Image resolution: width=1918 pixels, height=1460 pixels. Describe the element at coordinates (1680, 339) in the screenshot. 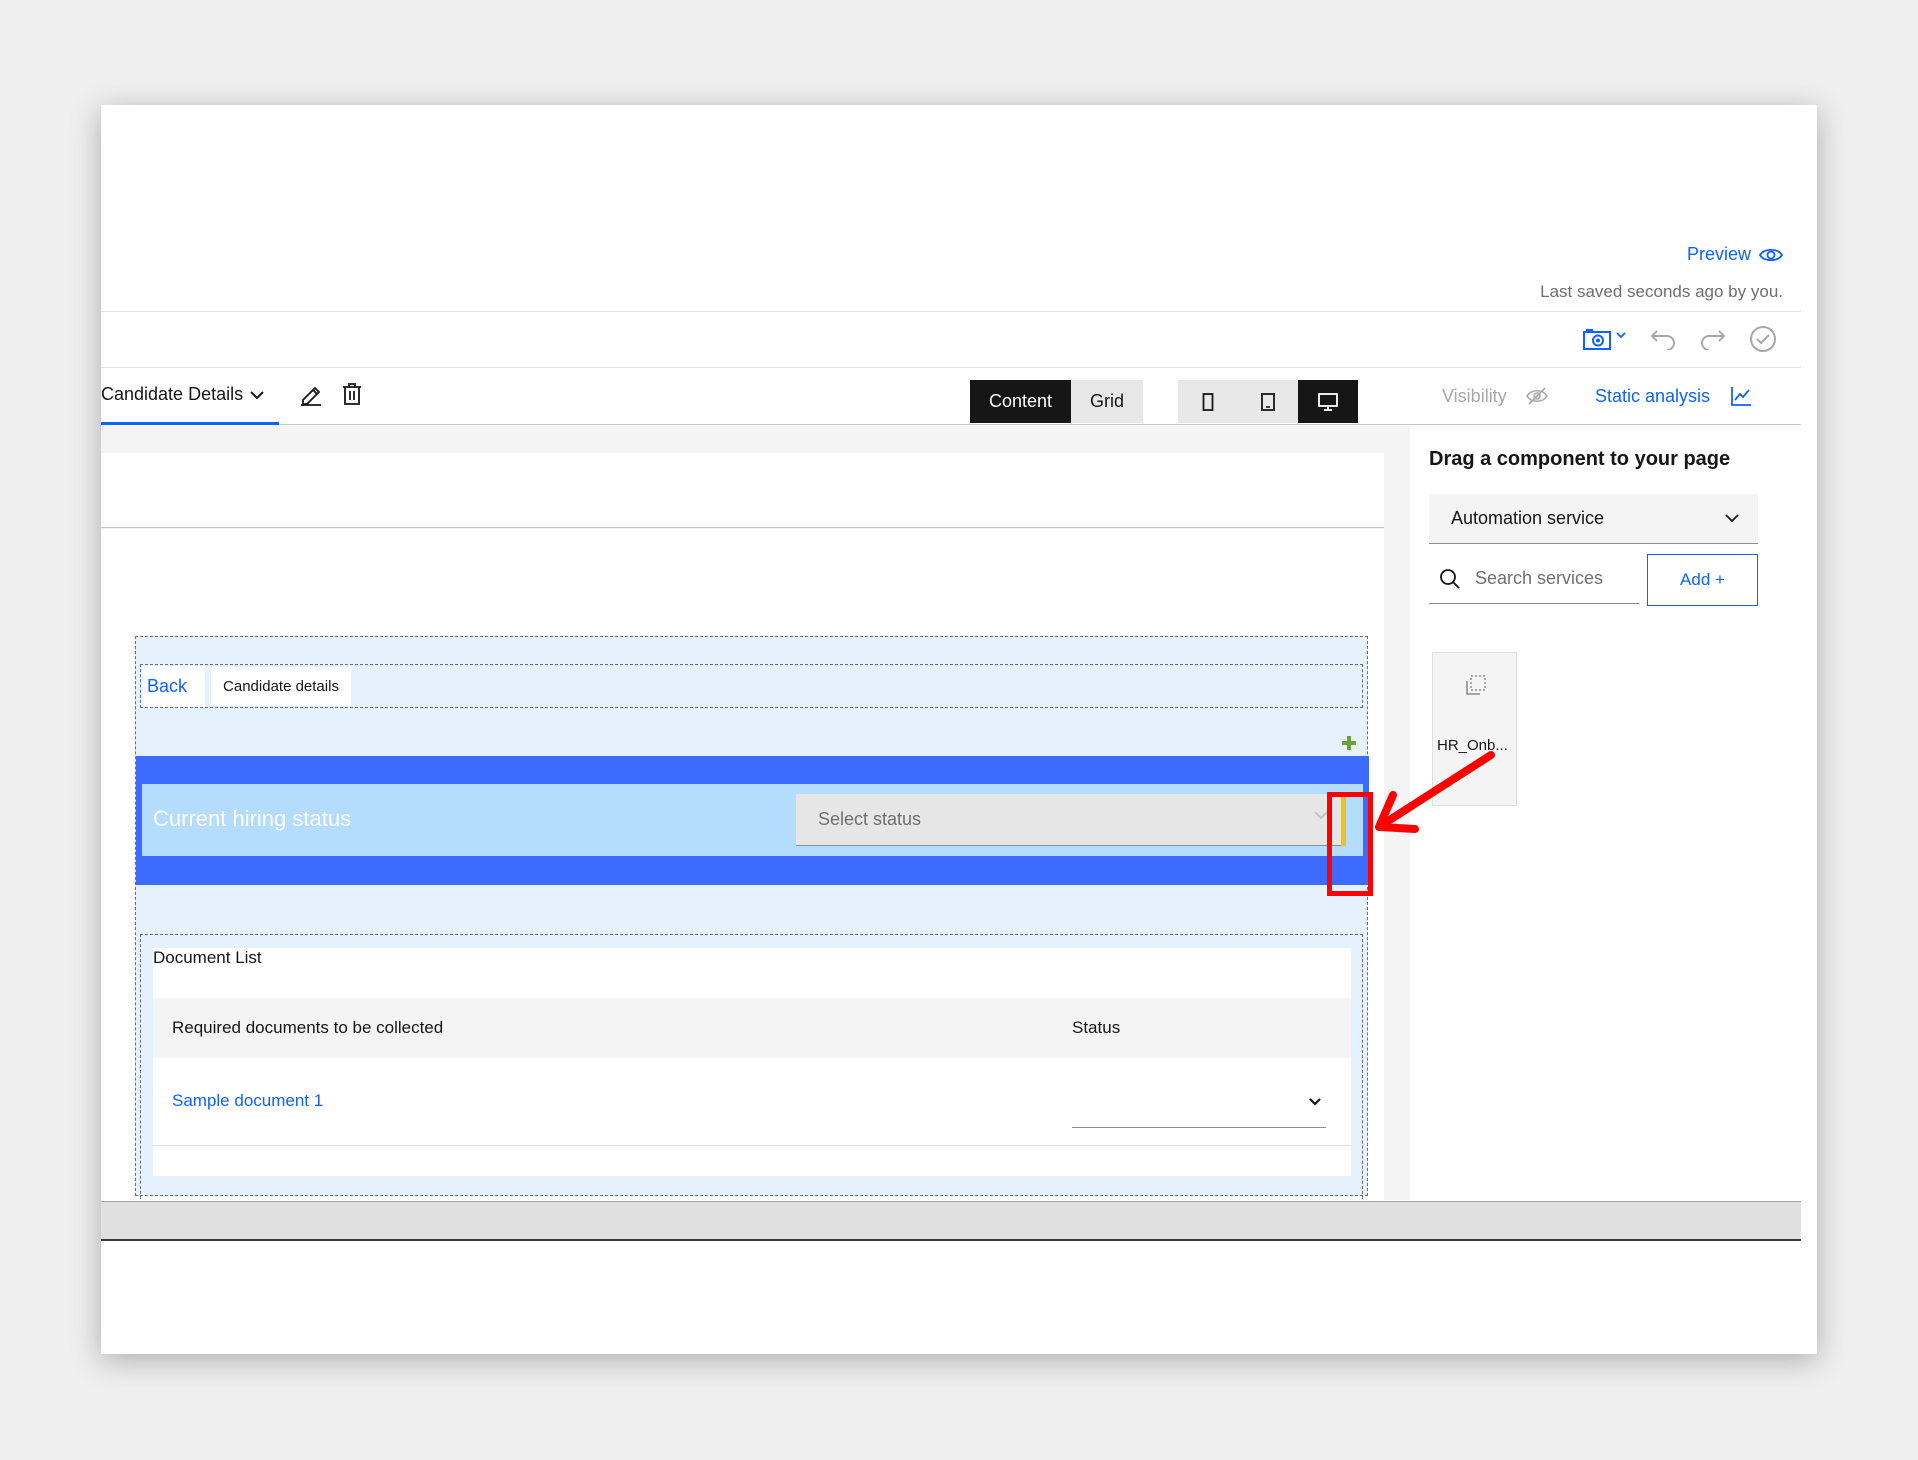

I see `toolbar` at that location.